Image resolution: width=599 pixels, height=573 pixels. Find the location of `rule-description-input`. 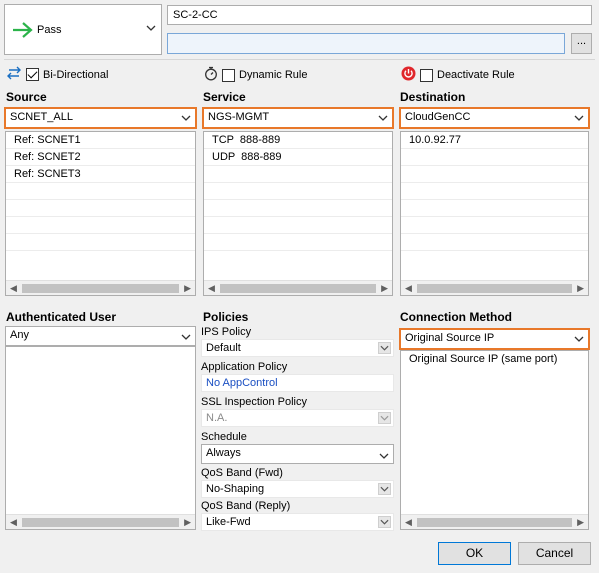

rule-description-input is located at coordinates (366, 43).